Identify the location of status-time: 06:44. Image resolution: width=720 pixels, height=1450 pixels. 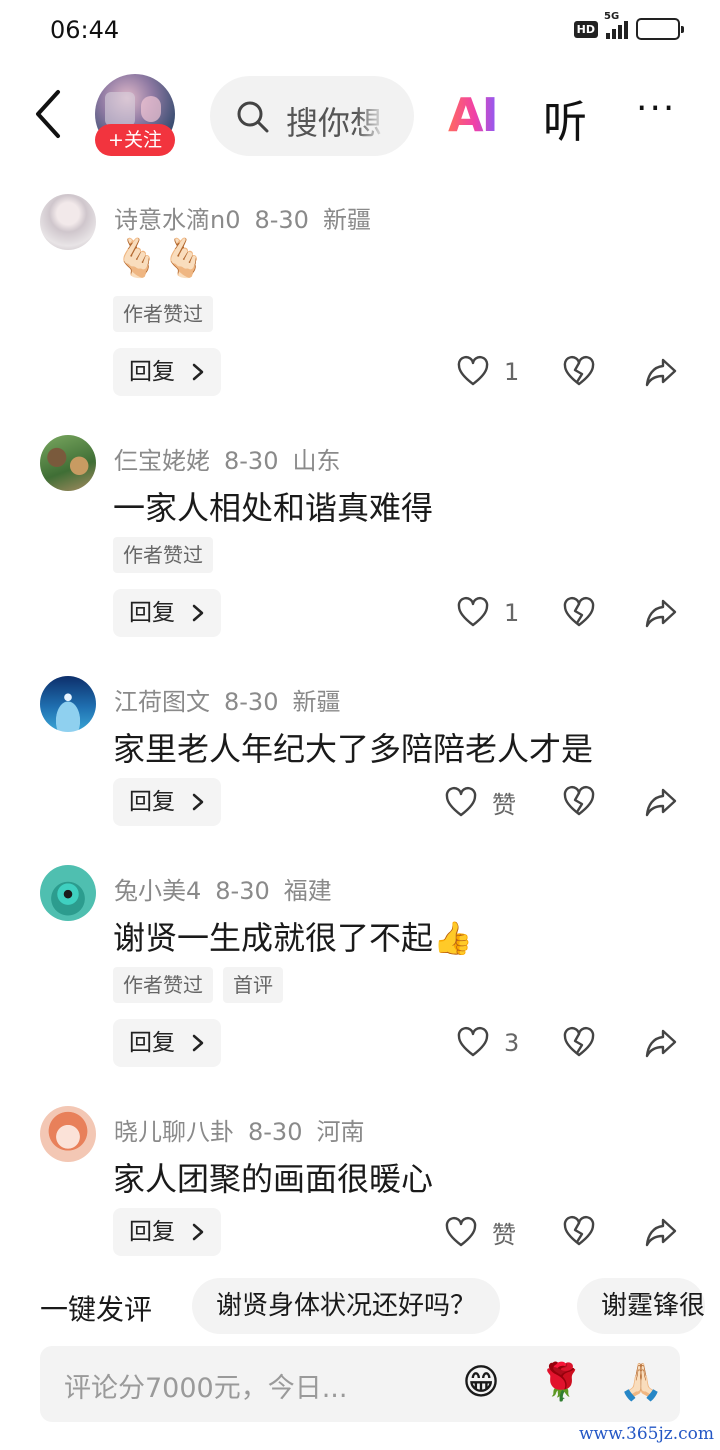
(85, 30).